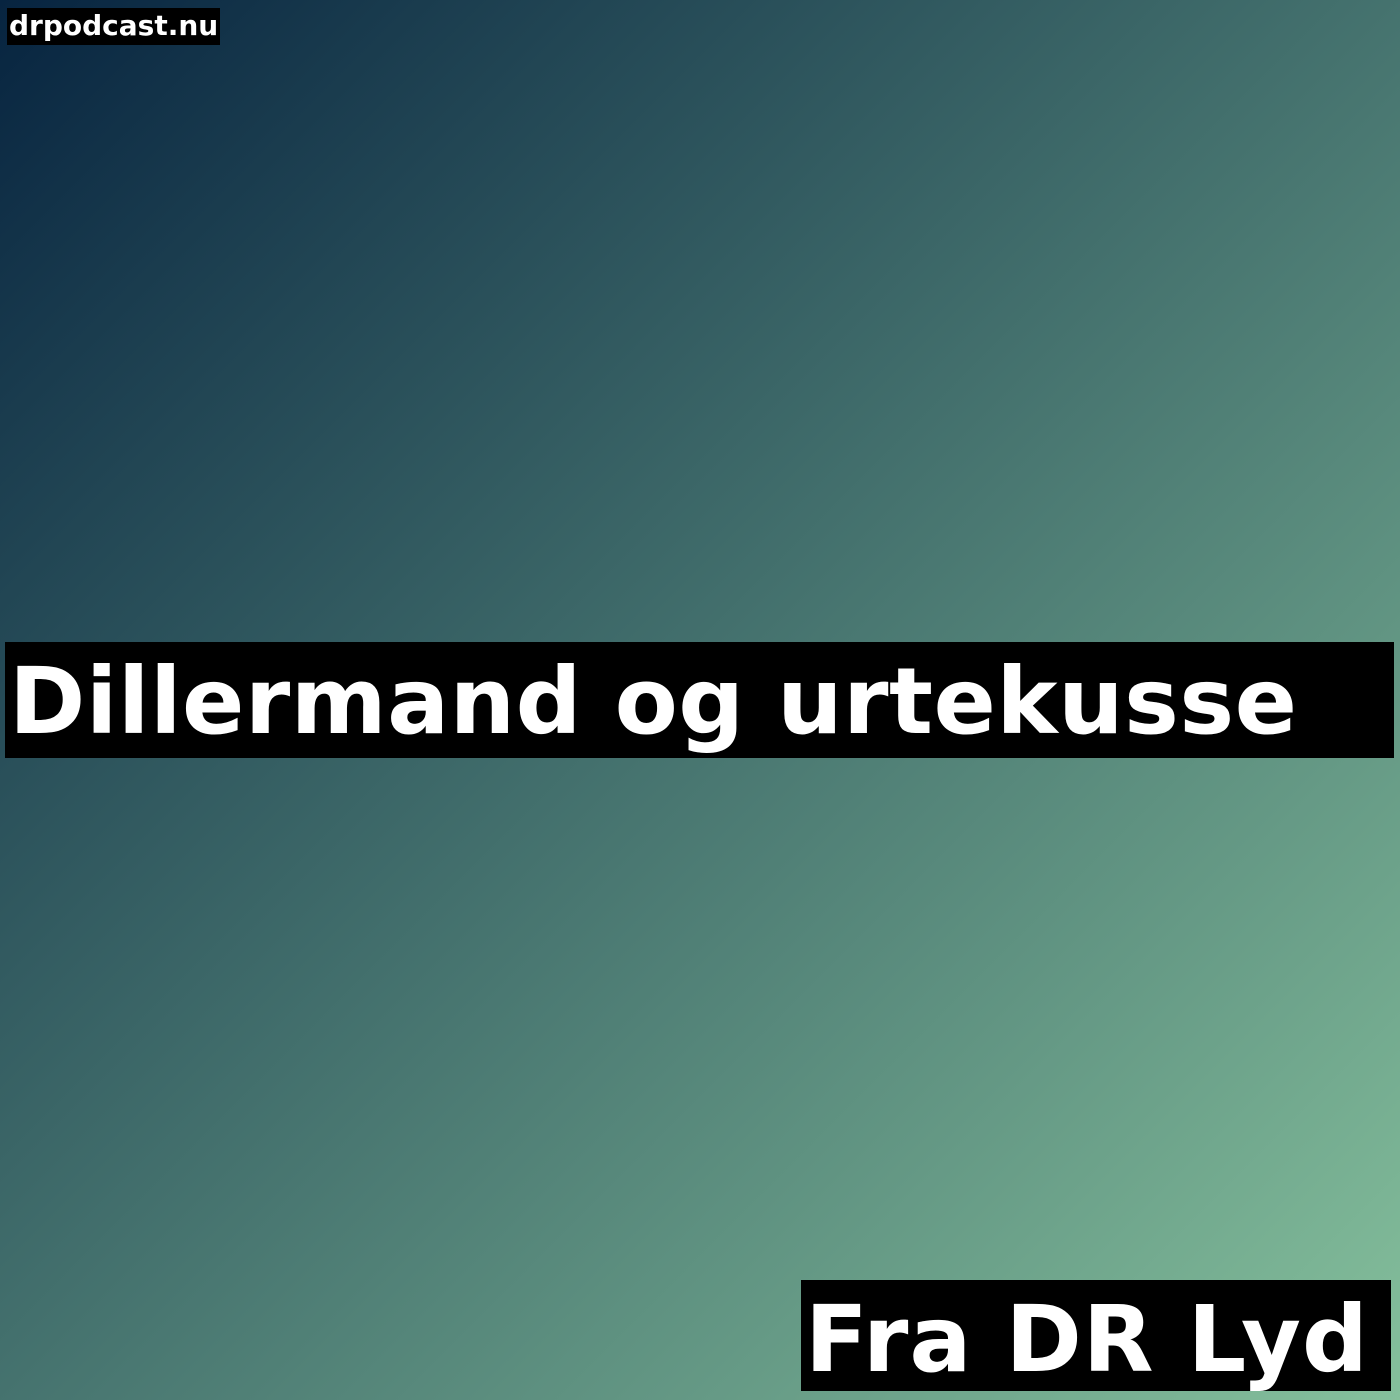 This screenshot has height=1400, width=1400. What do you see at coordinates (114, 26) in the screenshot?
I see `site-label: drpodcast.nu` at bounding box center [114, 26].